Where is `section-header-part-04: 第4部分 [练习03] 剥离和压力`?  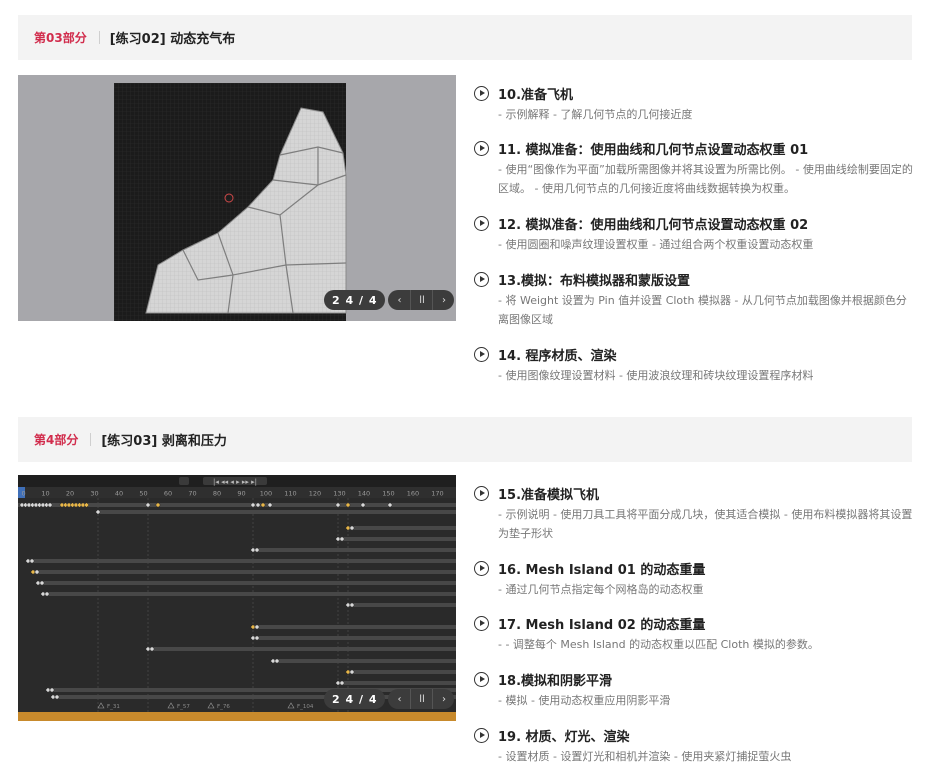 section-header-part-04: 第4部分 [练习03] 剥离和压力 is located at coordinates (465, 439).